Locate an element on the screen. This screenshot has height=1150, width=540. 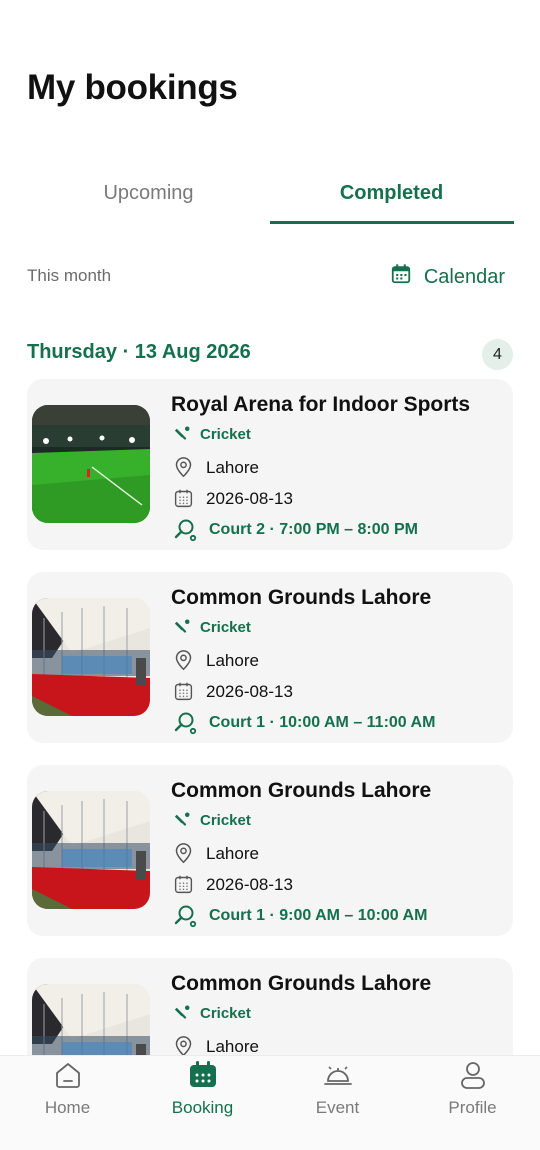
nav-label: Booking is located at coordinates (202, 1107).